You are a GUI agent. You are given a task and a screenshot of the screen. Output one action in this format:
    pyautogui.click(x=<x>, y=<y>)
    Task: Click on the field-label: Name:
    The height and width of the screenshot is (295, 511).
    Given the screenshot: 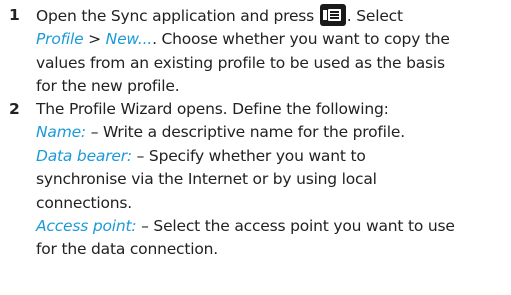 What is the action you would take?
    pyautogui.click(x=61, y=132)
    